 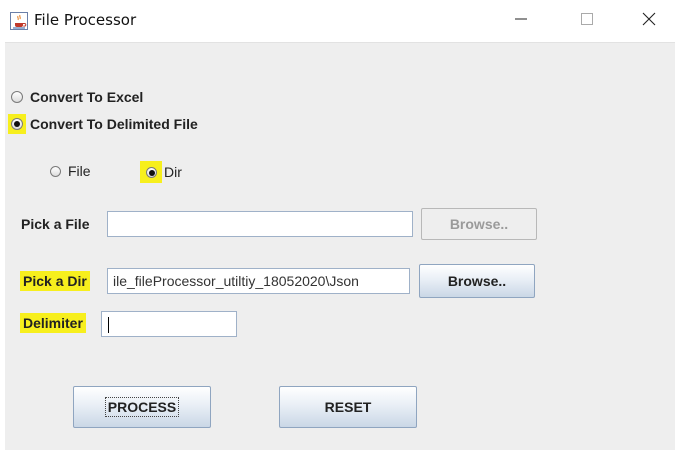 What do you see at coordinates (108, 325) in the screenshot?
I see `text-caret` at bounding box center [108, 325].